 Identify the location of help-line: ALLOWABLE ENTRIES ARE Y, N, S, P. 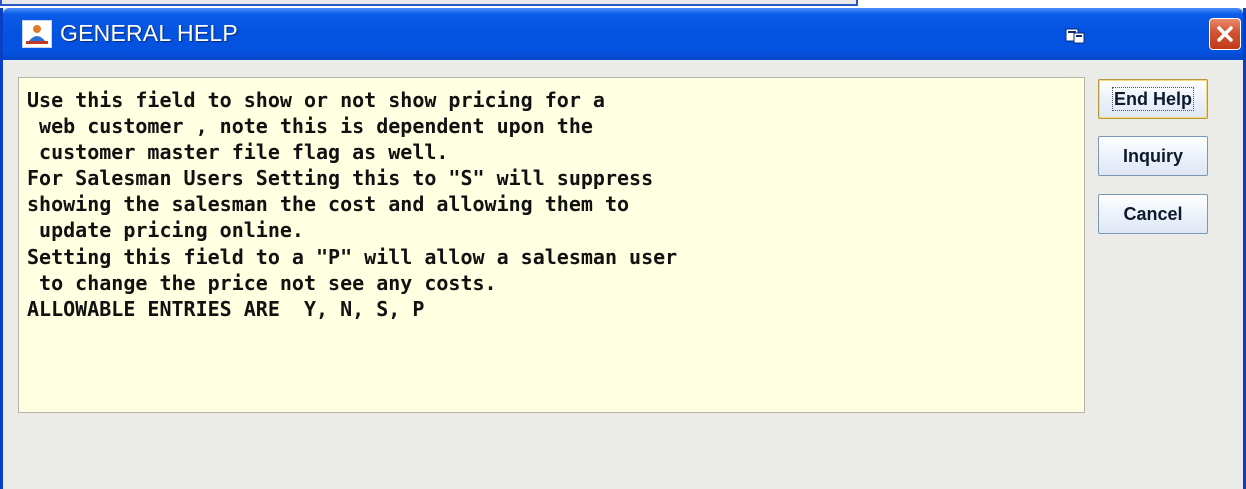
(226, 308).